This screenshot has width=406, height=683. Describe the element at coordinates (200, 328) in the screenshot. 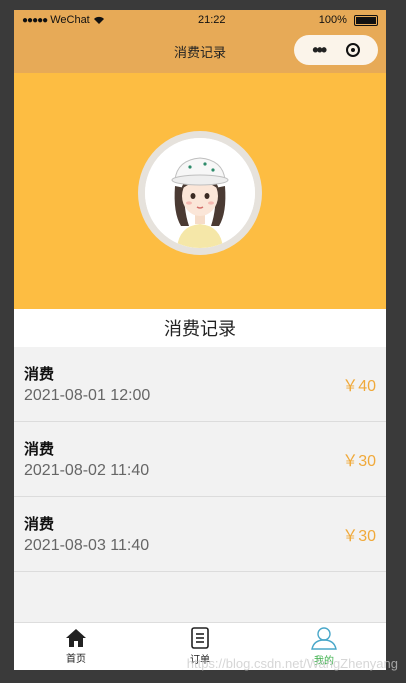

I see `section-title: 消费记录` at that location.